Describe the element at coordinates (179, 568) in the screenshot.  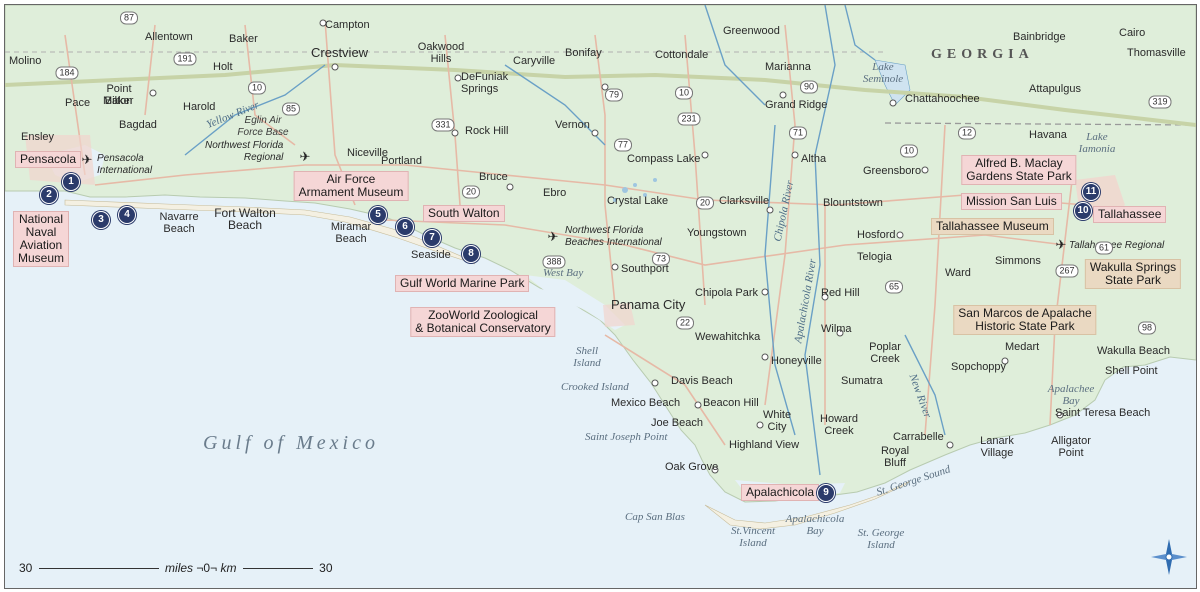
I see `scale-miles-label: miles` at that location.